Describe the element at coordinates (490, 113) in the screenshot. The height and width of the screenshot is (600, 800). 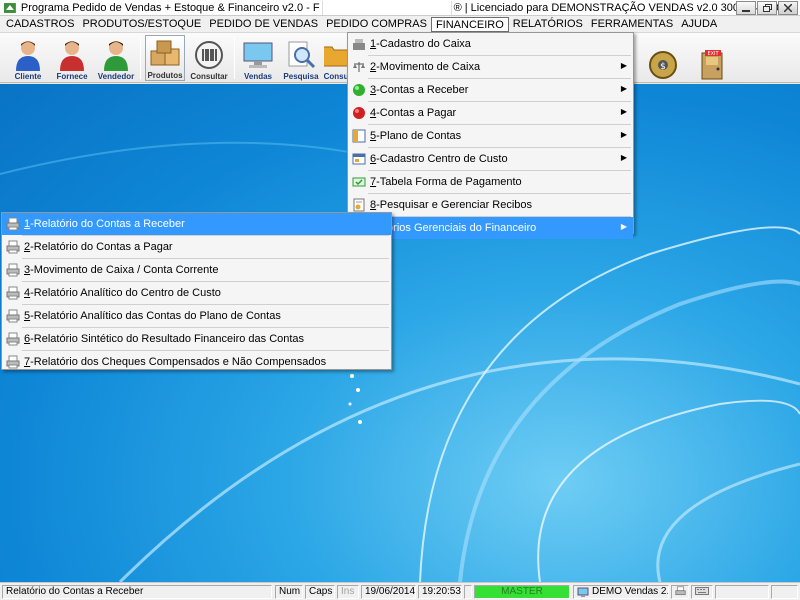
I see `menu-item-contas-pagar: 4-Contas a Pagar ▶` at that location.